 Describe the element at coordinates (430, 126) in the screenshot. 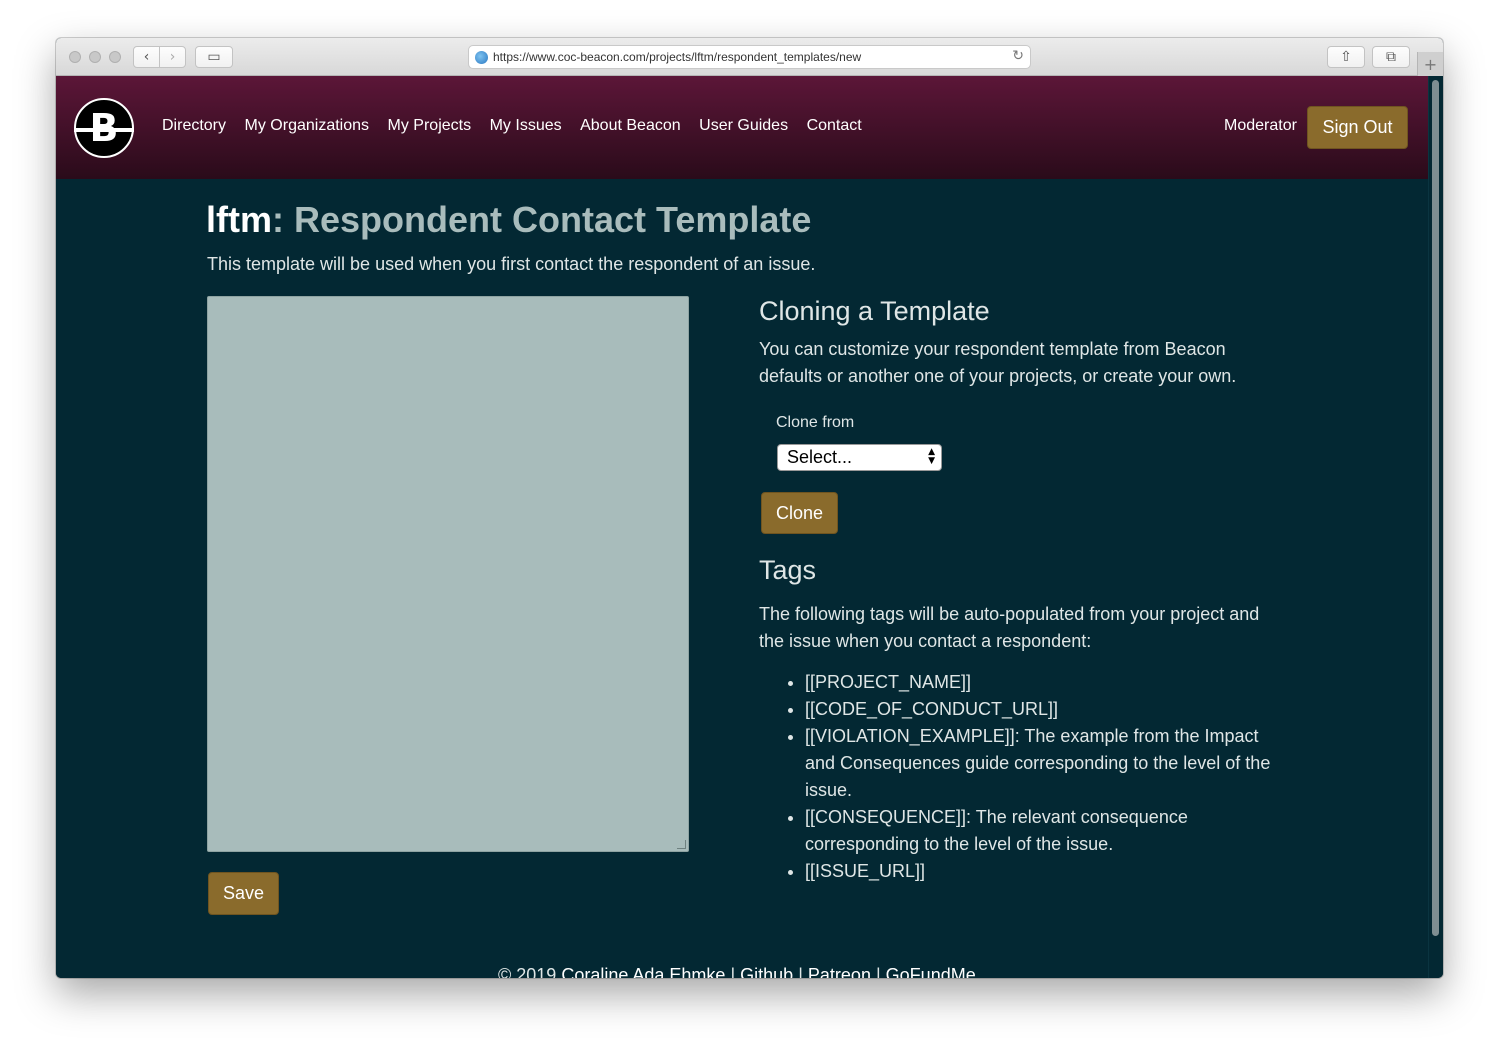

I see `nav-my-projects: My Projects` at that location.